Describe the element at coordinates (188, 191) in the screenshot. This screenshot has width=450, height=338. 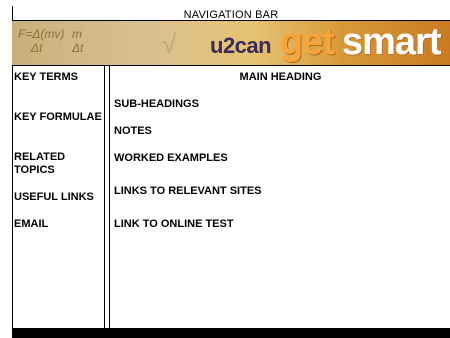
I see `main-item-links-to-relevant-sites: LINKS TO RELEVANT SITES` at that location.